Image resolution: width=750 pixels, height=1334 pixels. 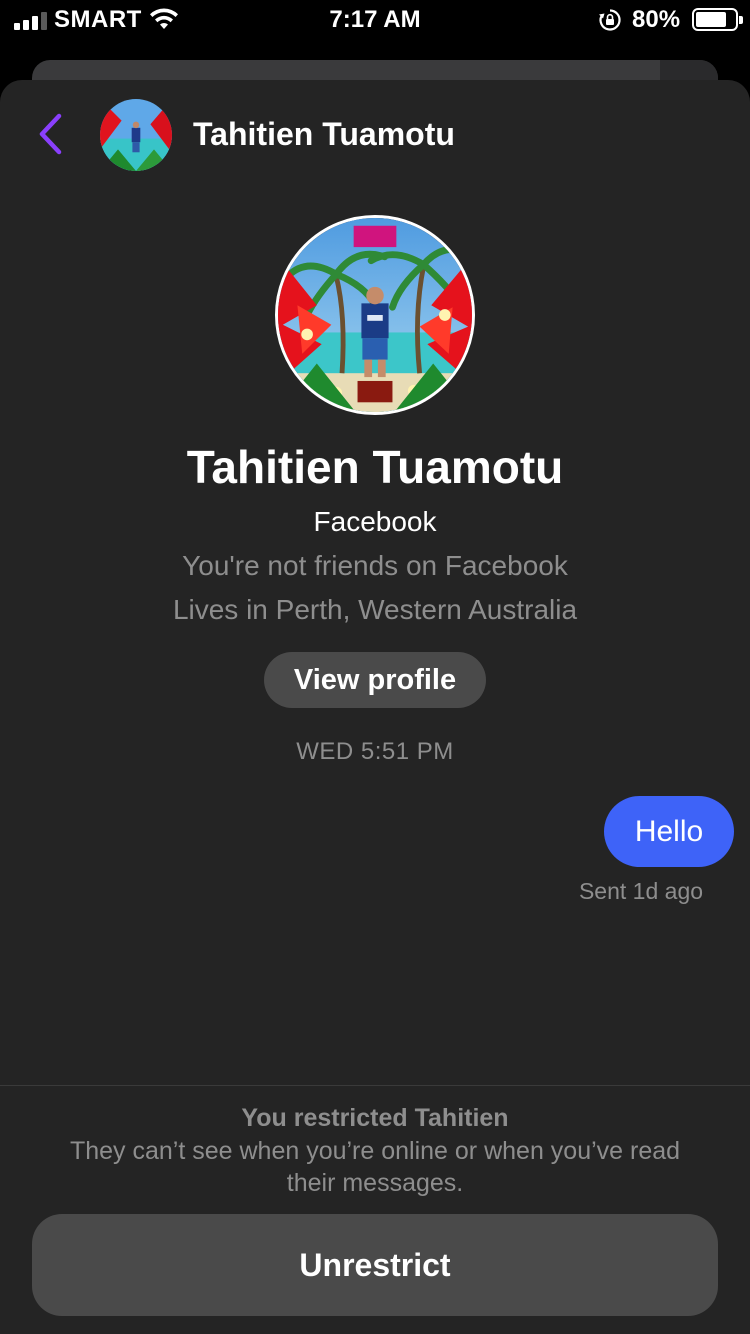 I want to click on unrestrict-button: Unrestrict, so click(x=375, y=1265).